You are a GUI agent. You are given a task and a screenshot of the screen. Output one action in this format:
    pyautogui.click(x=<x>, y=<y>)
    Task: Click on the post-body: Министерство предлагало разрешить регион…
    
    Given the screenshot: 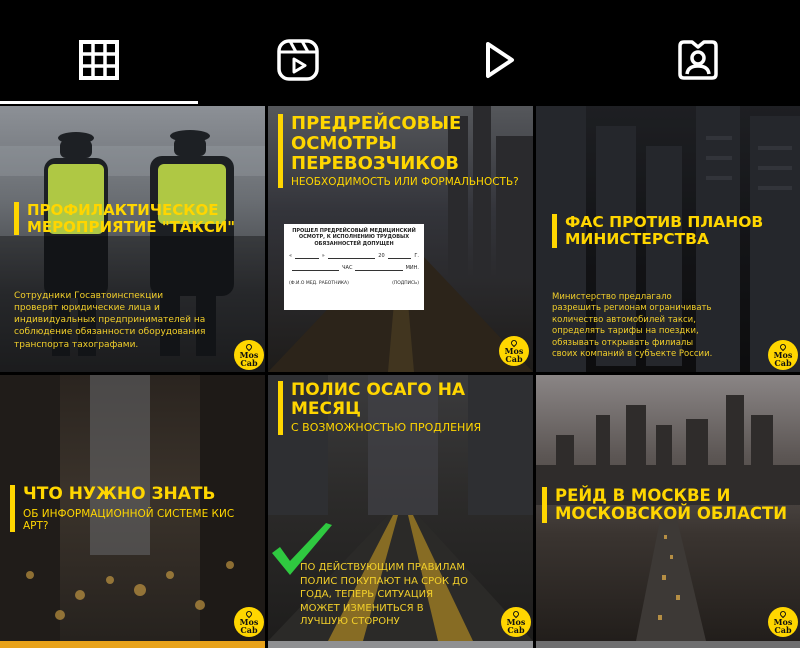 What is the action you would take?
    pyautogui.click(x=632, y=326)
    